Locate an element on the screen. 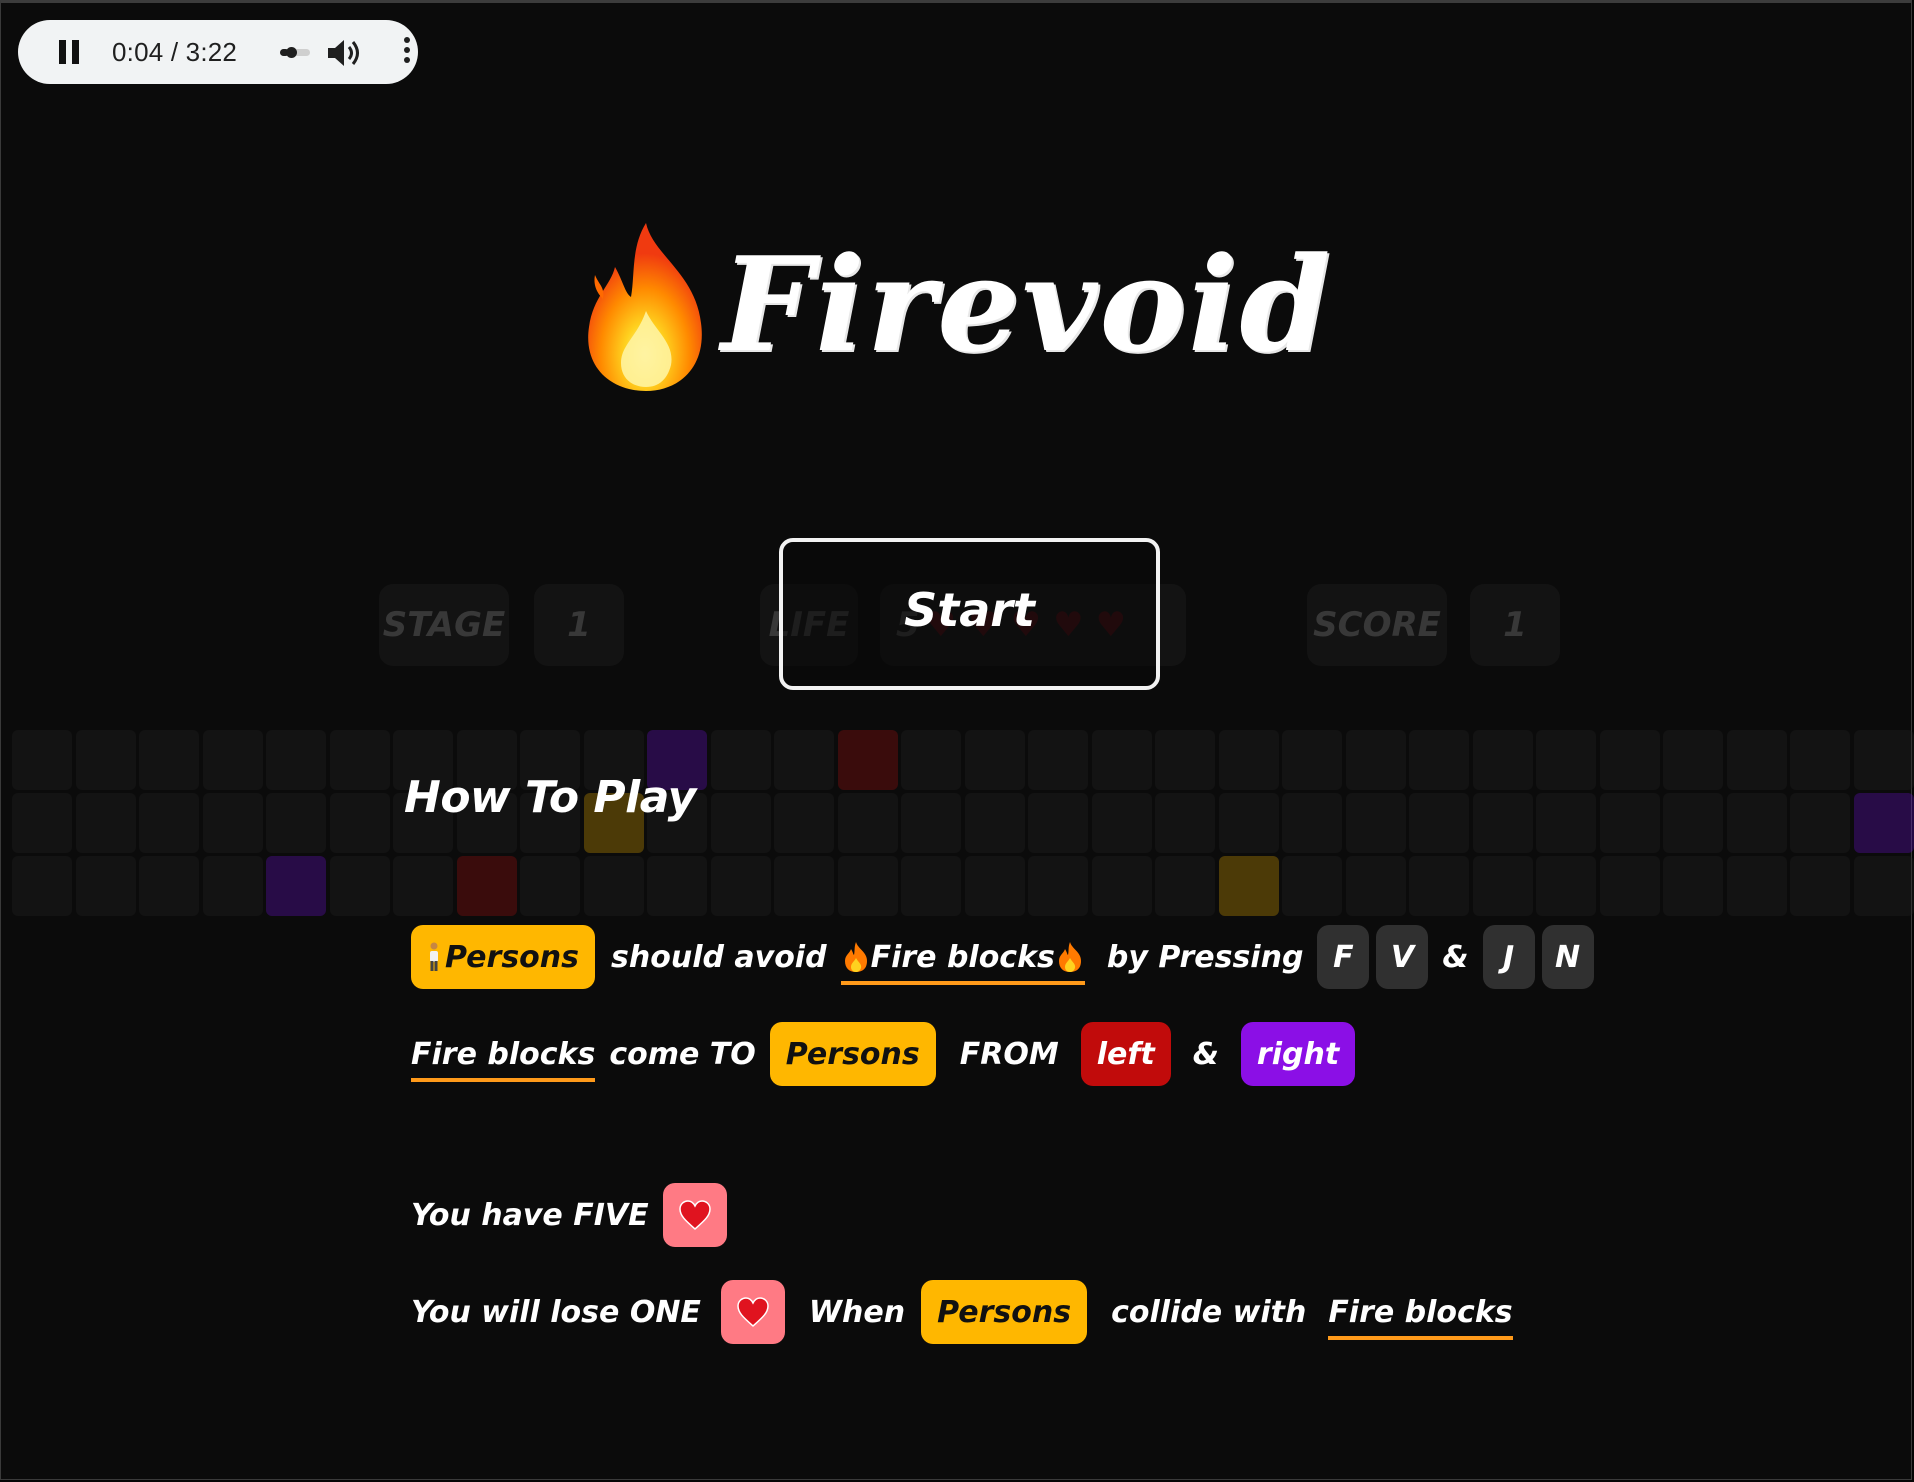 This screenshot has height=1482, width=1914. key-j: J is located at coordinates (1508, 957).